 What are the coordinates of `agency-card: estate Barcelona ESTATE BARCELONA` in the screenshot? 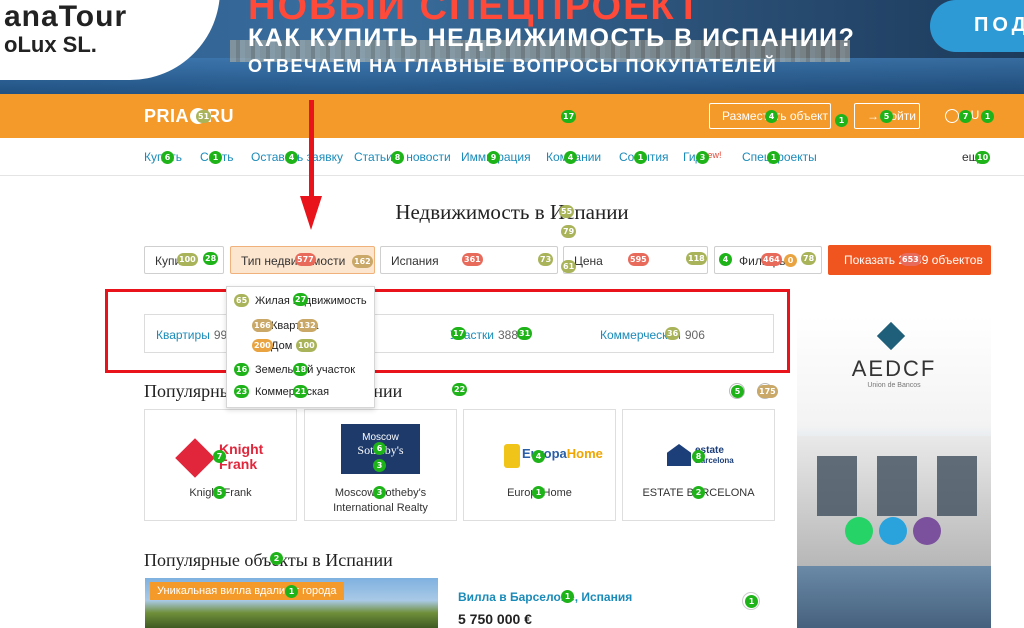 It's located at (698, 465).